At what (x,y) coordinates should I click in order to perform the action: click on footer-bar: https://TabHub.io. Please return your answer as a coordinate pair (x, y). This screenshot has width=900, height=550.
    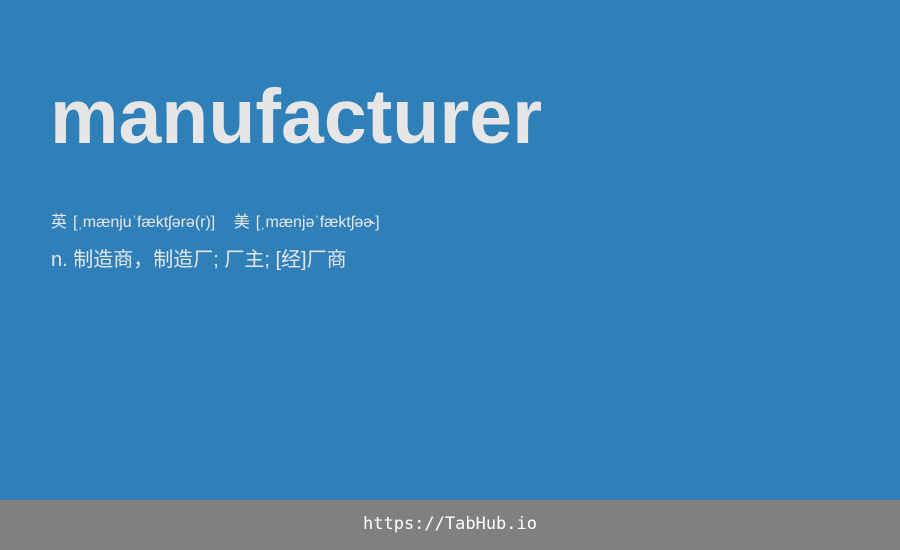
    Looking at the image, I should click on (450, 525).